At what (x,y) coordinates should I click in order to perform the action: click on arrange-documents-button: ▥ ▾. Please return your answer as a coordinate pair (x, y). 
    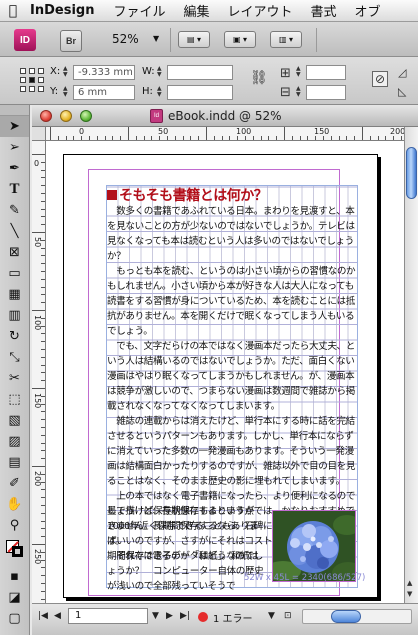
    Looking at the image, I should click on (286, 39).